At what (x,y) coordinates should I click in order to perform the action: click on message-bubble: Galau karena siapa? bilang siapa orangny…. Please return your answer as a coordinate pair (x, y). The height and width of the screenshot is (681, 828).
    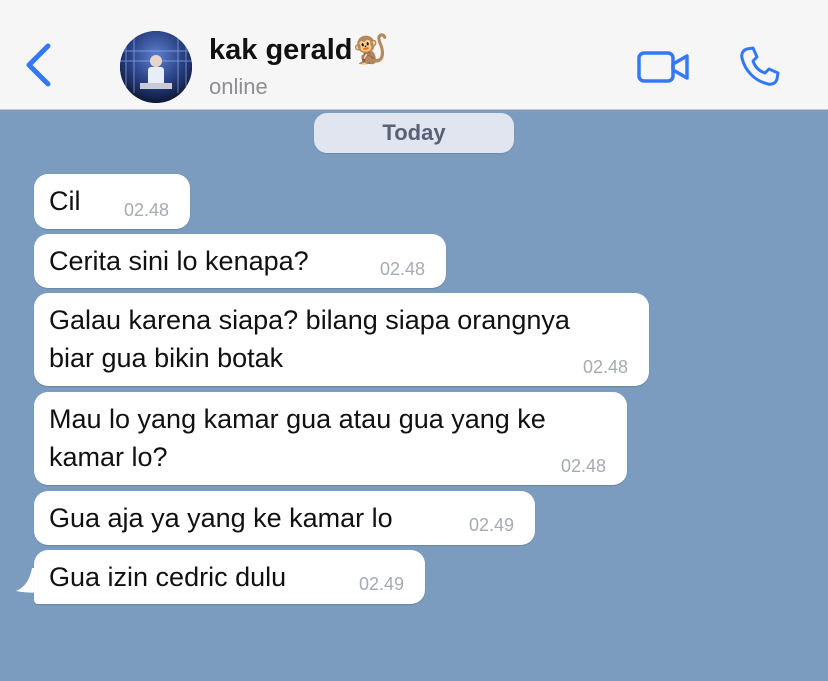
    Looking at the image, I should click on (341, 339).